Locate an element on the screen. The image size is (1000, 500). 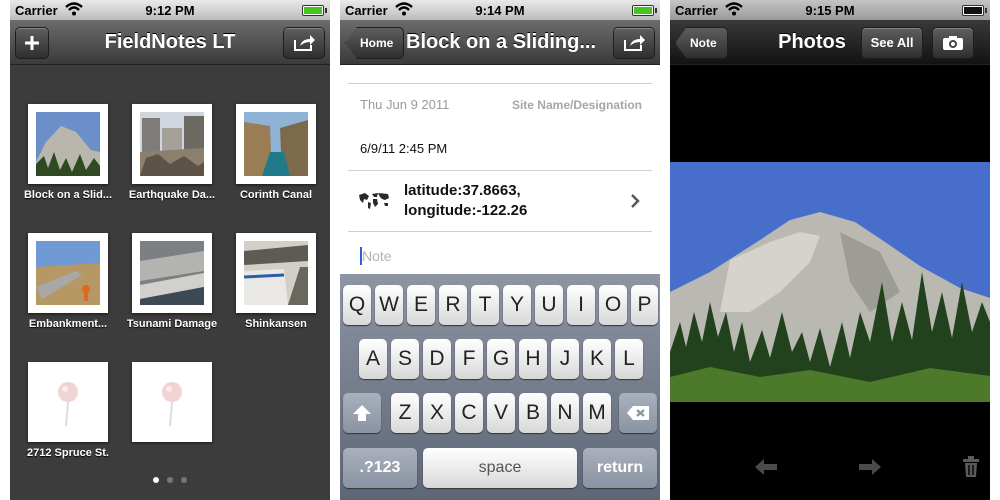
page-title: Photos is located at coordinates (812, 42).